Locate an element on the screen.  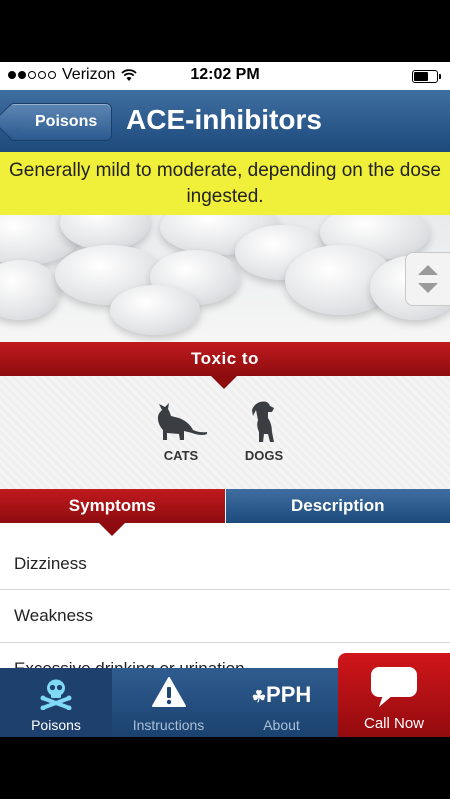
chevron-down-icon is located at coordinates (428, 288).